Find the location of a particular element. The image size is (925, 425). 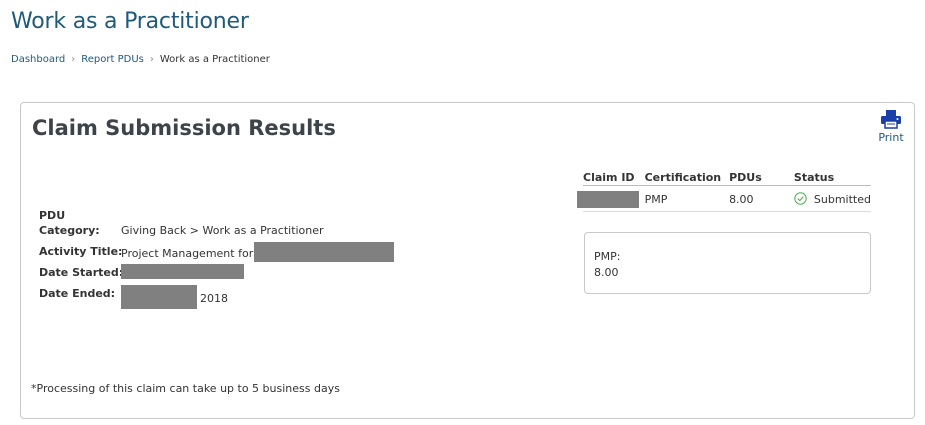

status-text: Submitted is located at coordinates (842, 199).